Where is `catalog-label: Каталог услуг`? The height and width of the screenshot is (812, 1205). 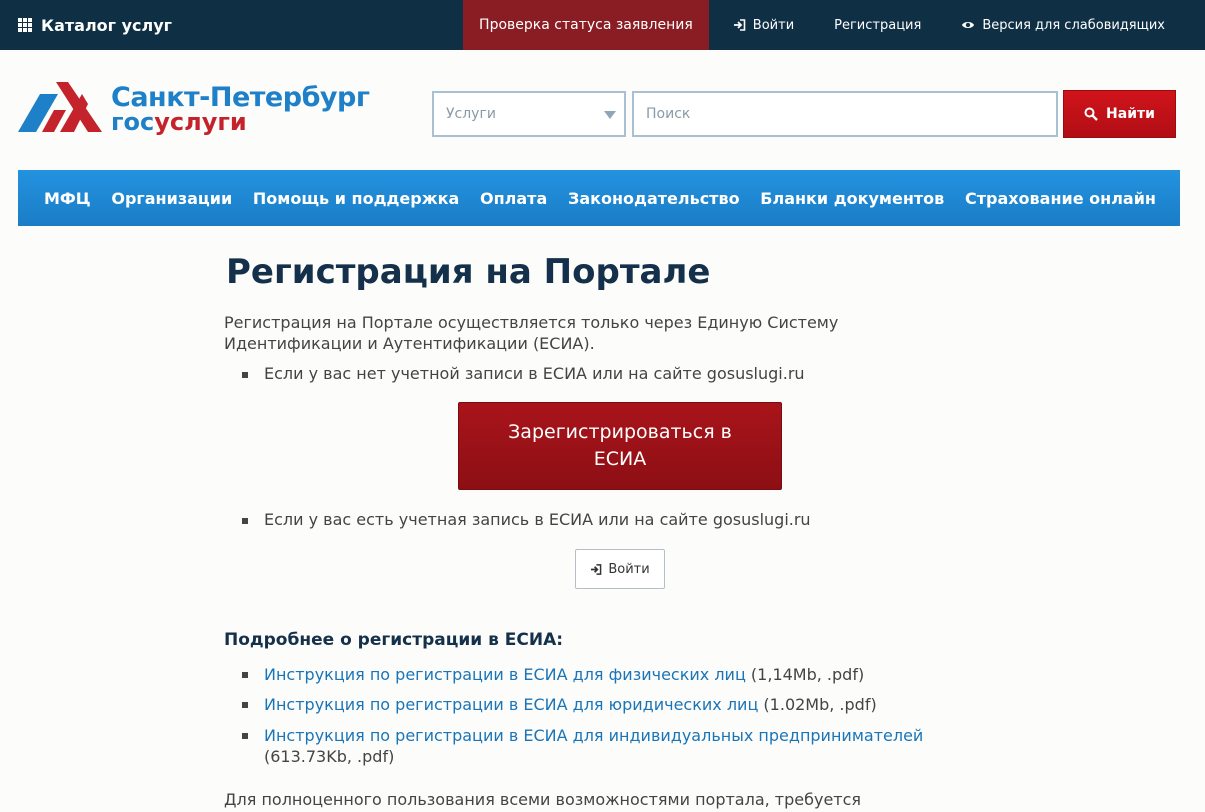
catalog-label: Каталог услуг is located at coordinates (107, 25).